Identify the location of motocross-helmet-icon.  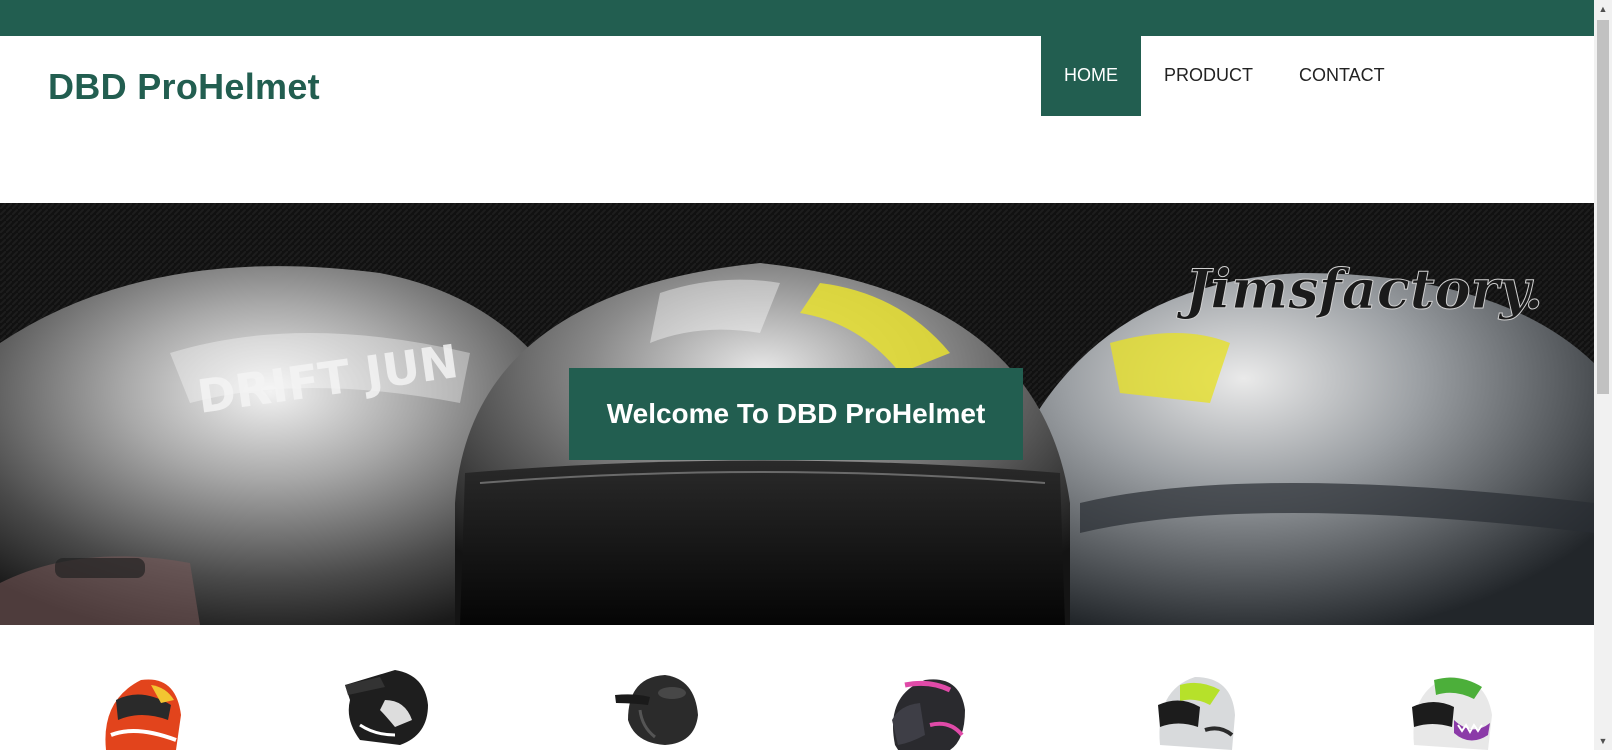
(388, 707).